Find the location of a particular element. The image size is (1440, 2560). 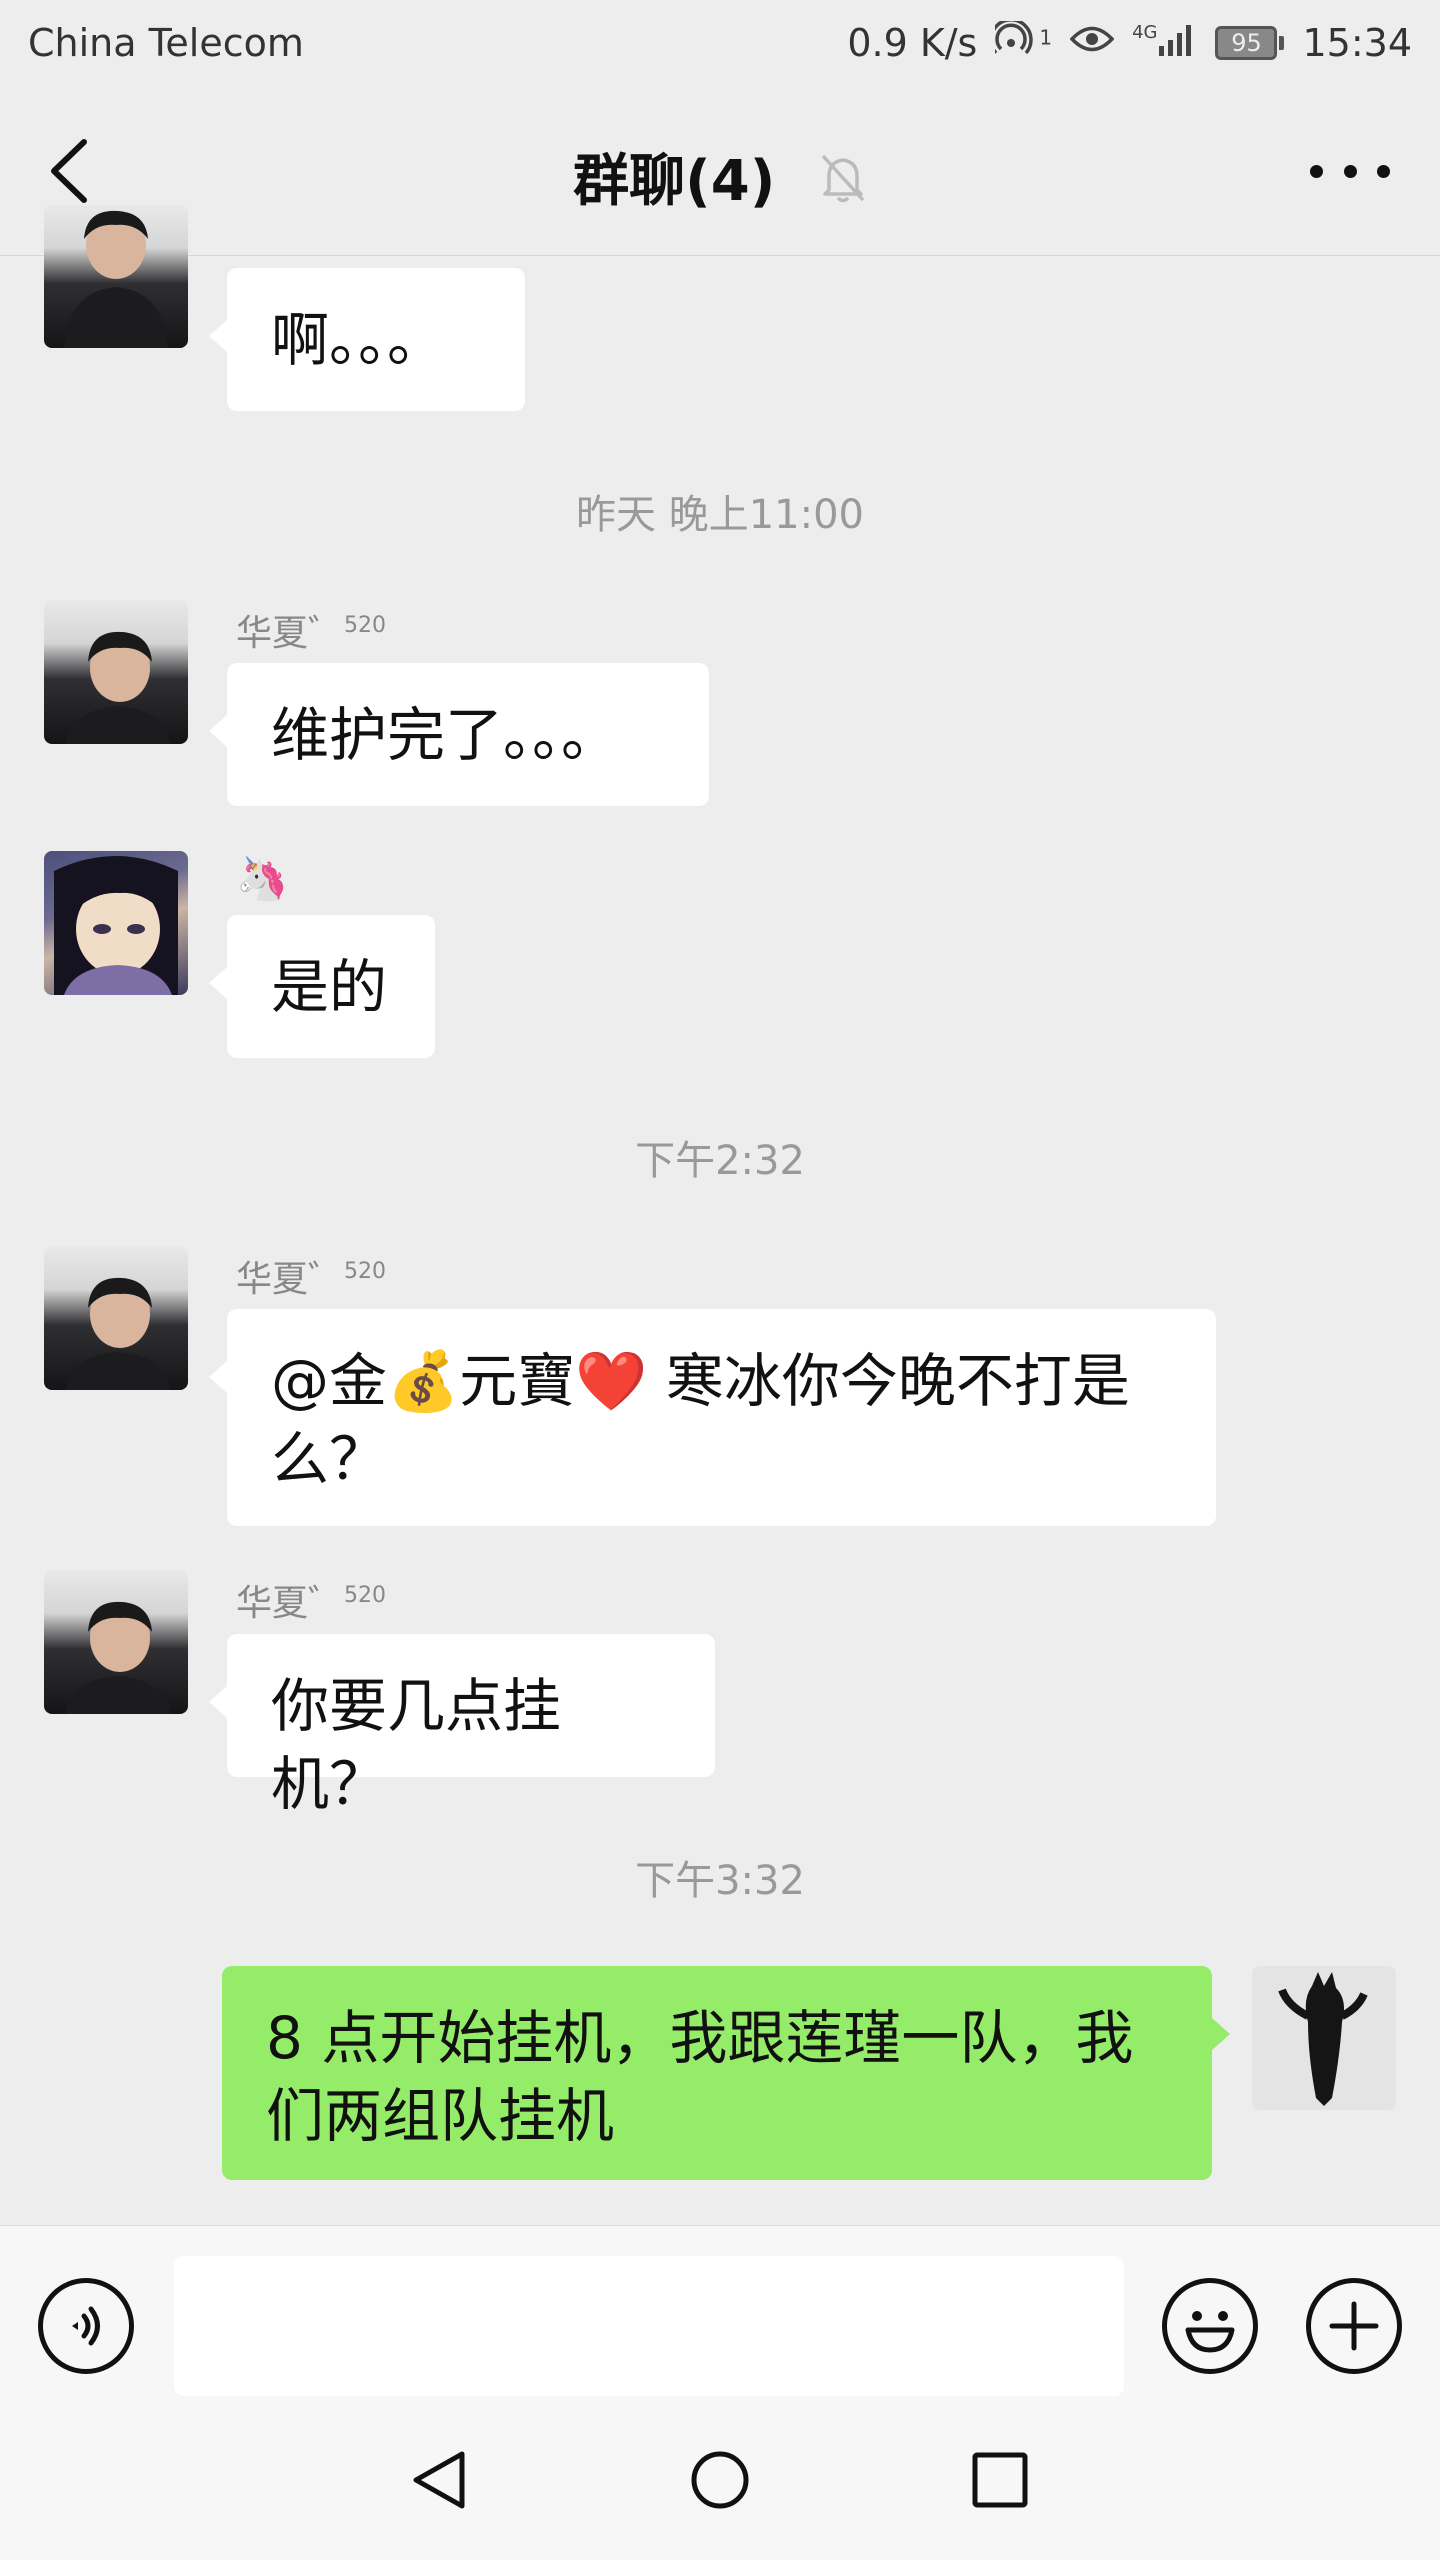

voice-button is located at coordinates (86, 2326).